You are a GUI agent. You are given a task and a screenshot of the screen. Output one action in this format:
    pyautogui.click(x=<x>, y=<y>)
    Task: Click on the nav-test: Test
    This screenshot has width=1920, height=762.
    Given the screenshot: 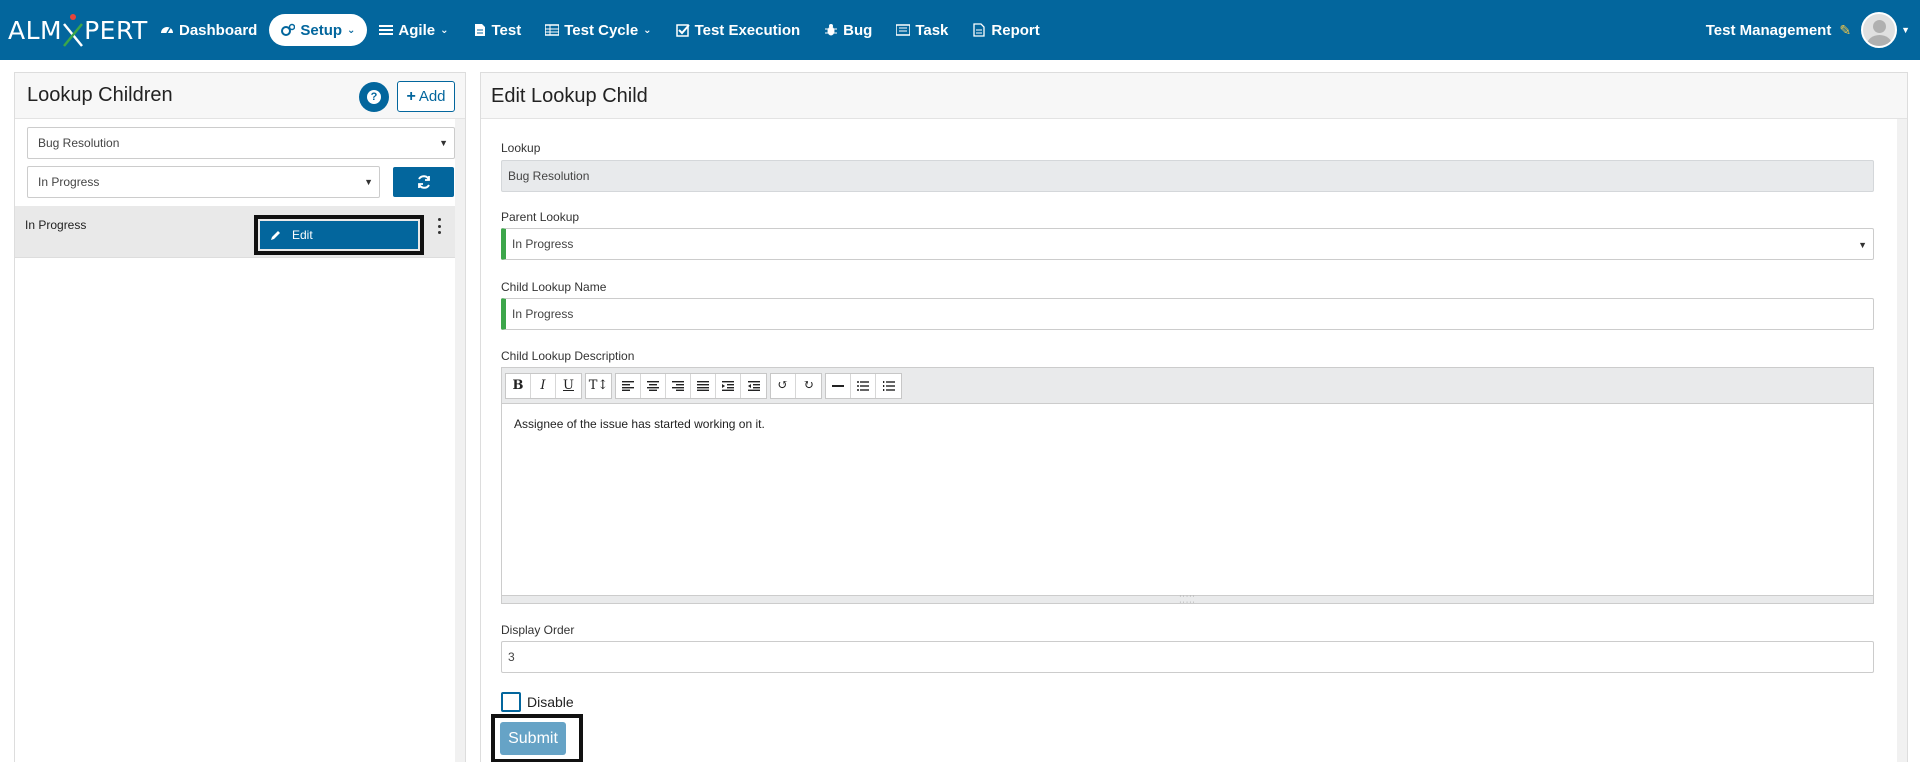 What is the action you would take?
    pyautogui.click(x=497, y=30)
    